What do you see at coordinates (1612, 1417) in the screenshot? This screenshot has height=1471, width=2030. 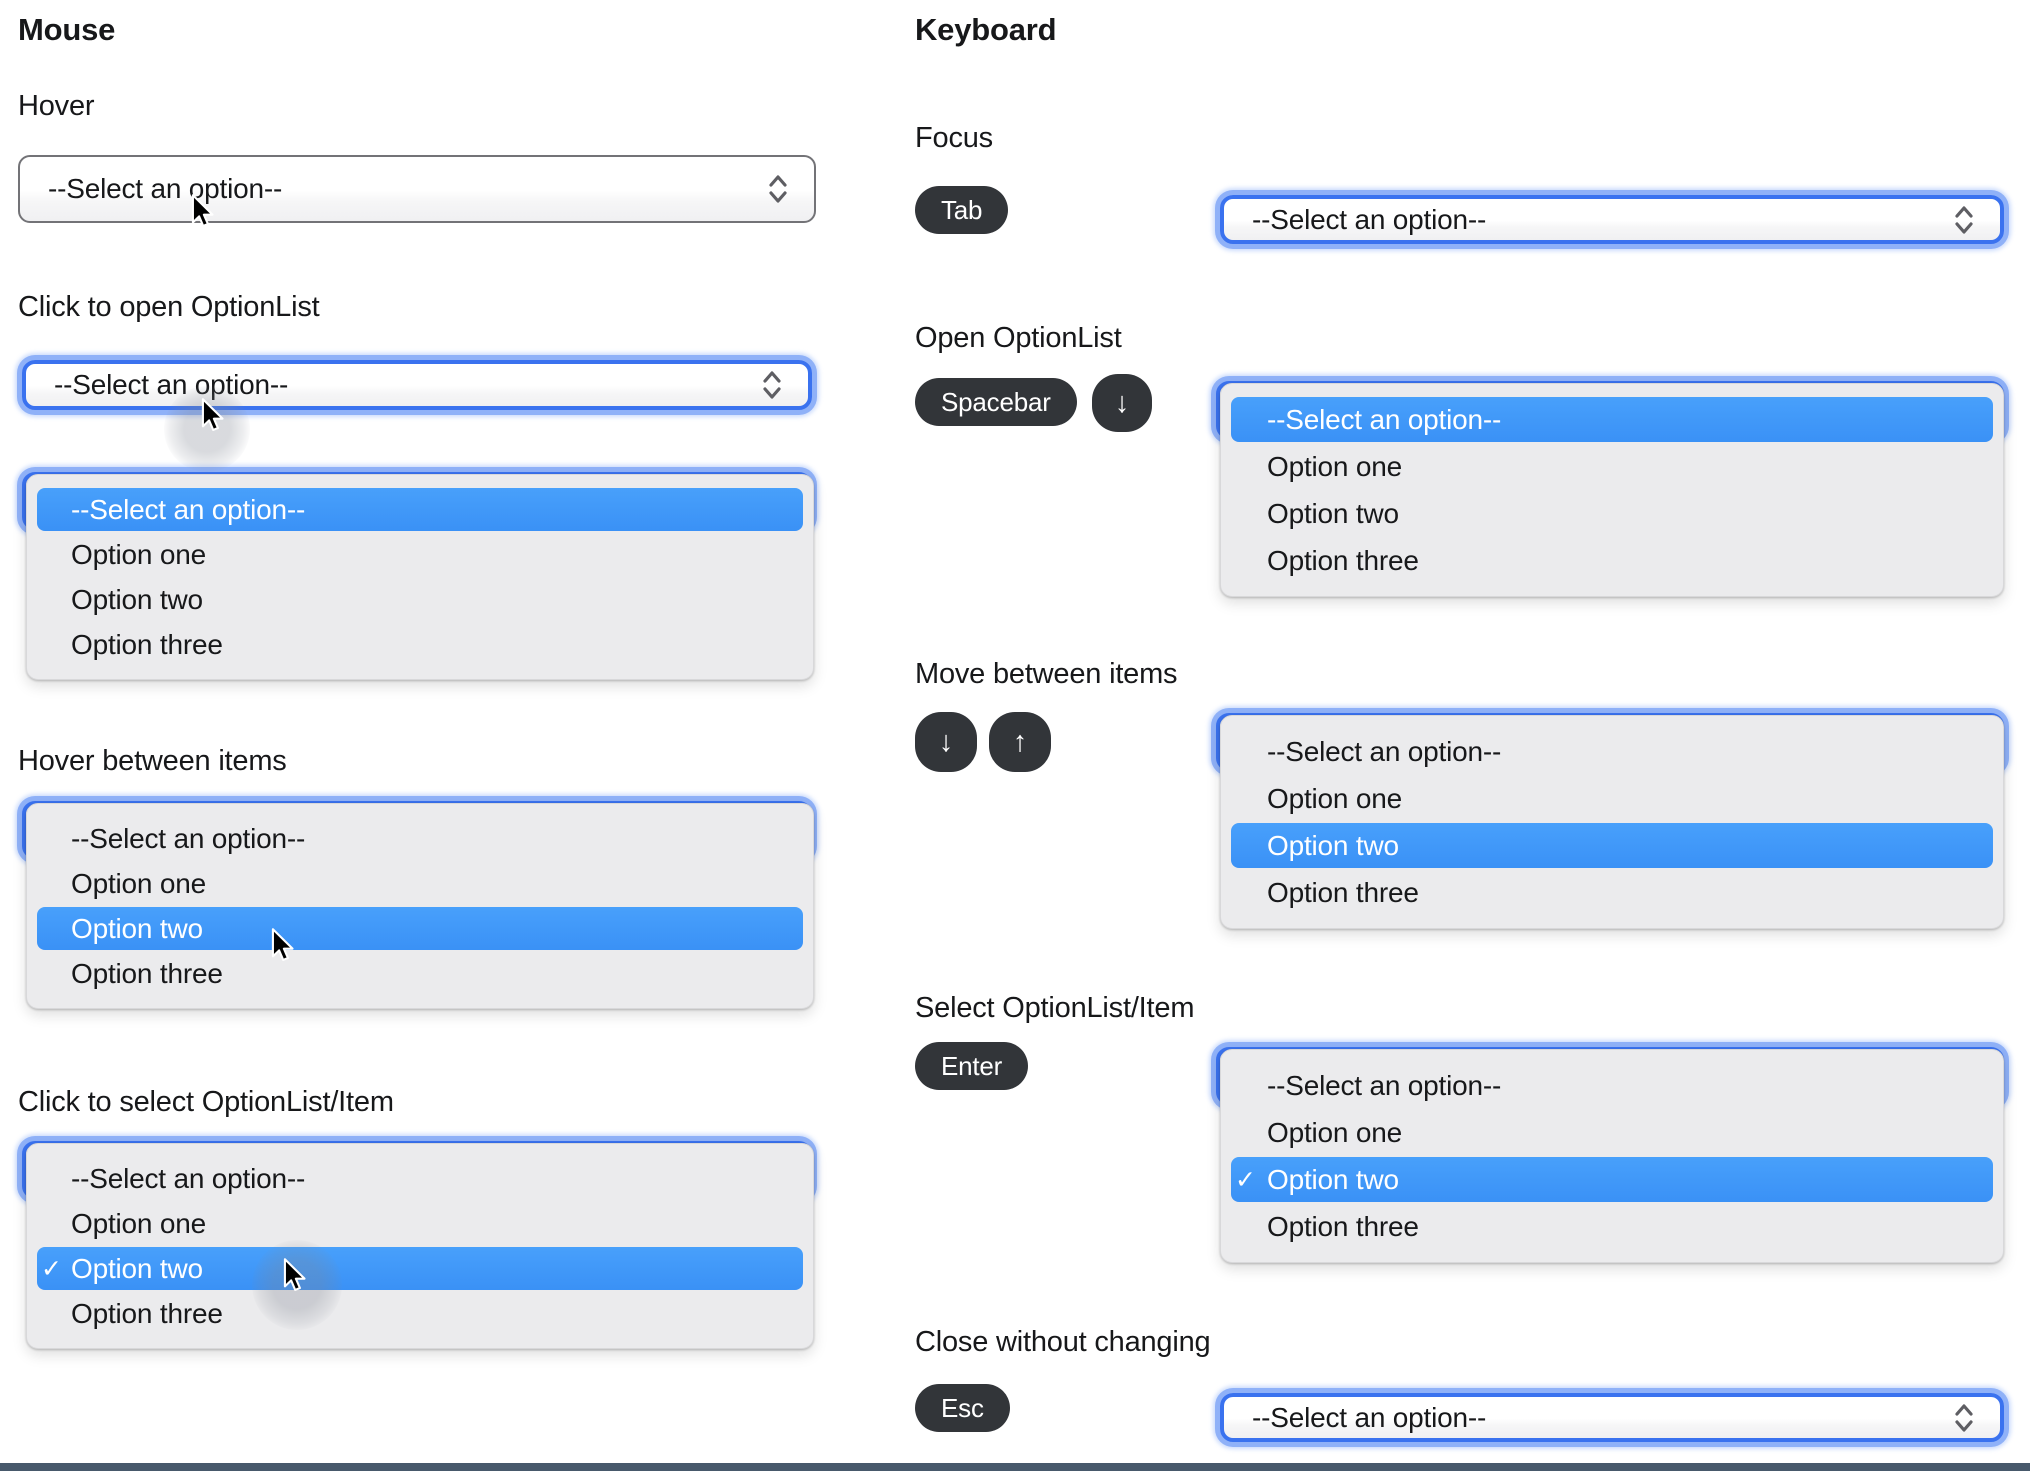 I see `close-select: --Select an option--` at bounding box center [1612, 1417].